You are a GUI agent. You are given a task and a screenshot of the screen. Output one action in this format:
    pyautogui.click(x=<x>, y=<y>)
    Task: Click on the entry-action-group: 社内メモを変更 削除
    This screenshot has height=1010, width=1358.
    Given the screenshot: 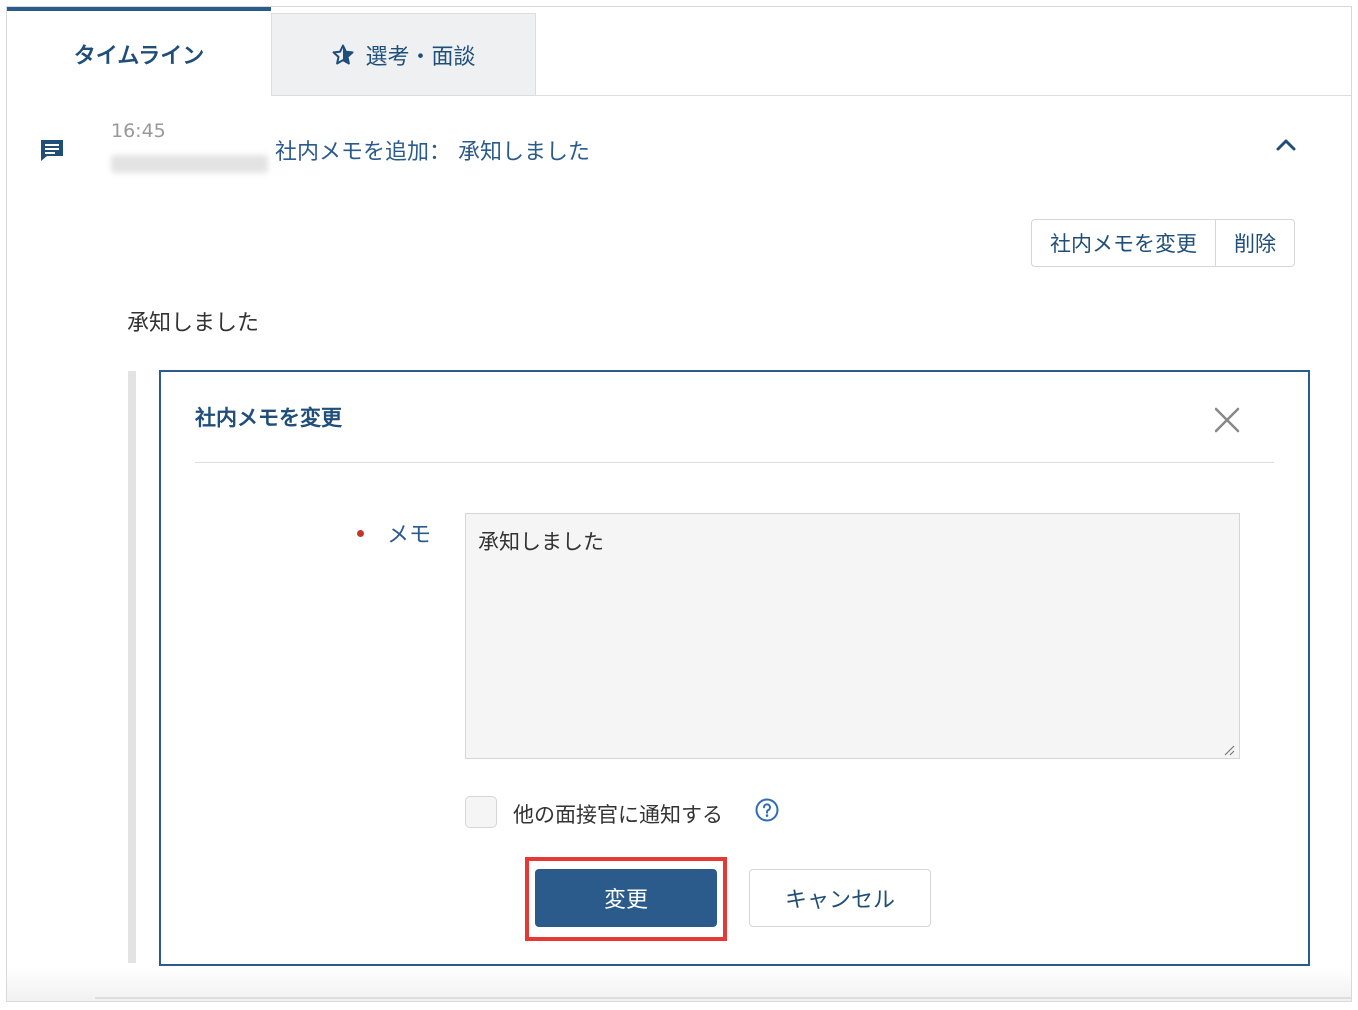 What is the action you would take?
    pyautogui.click(x=1163, y=243)
    